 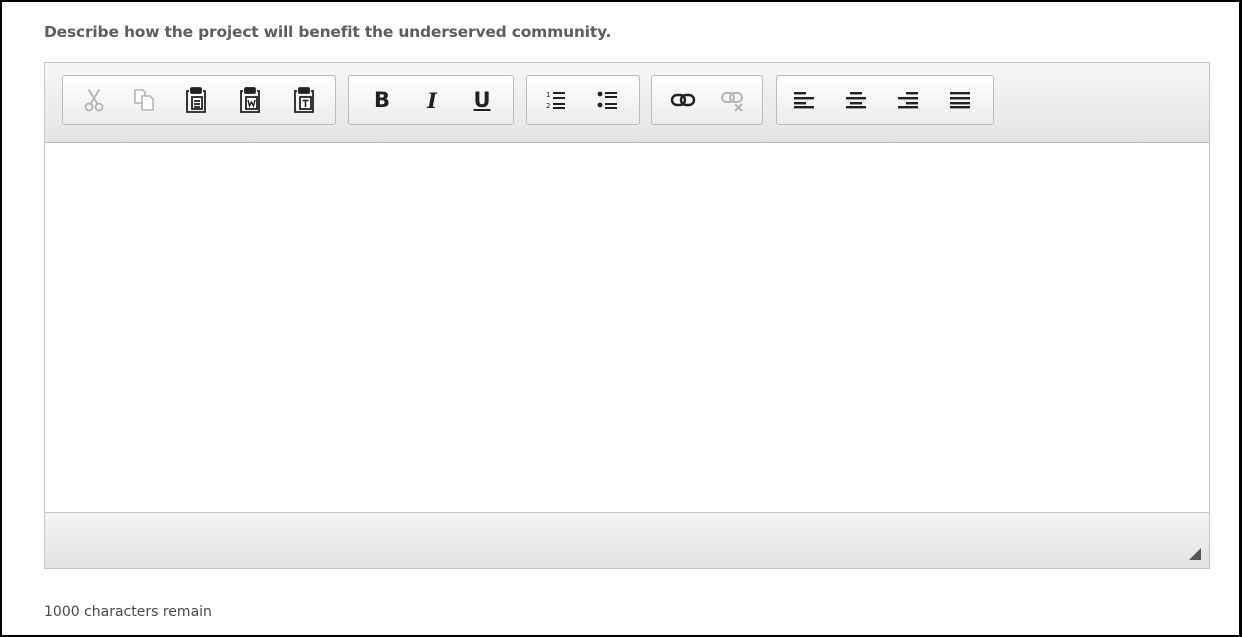 I want to click on copy-icon, so click(x=144, y=100).